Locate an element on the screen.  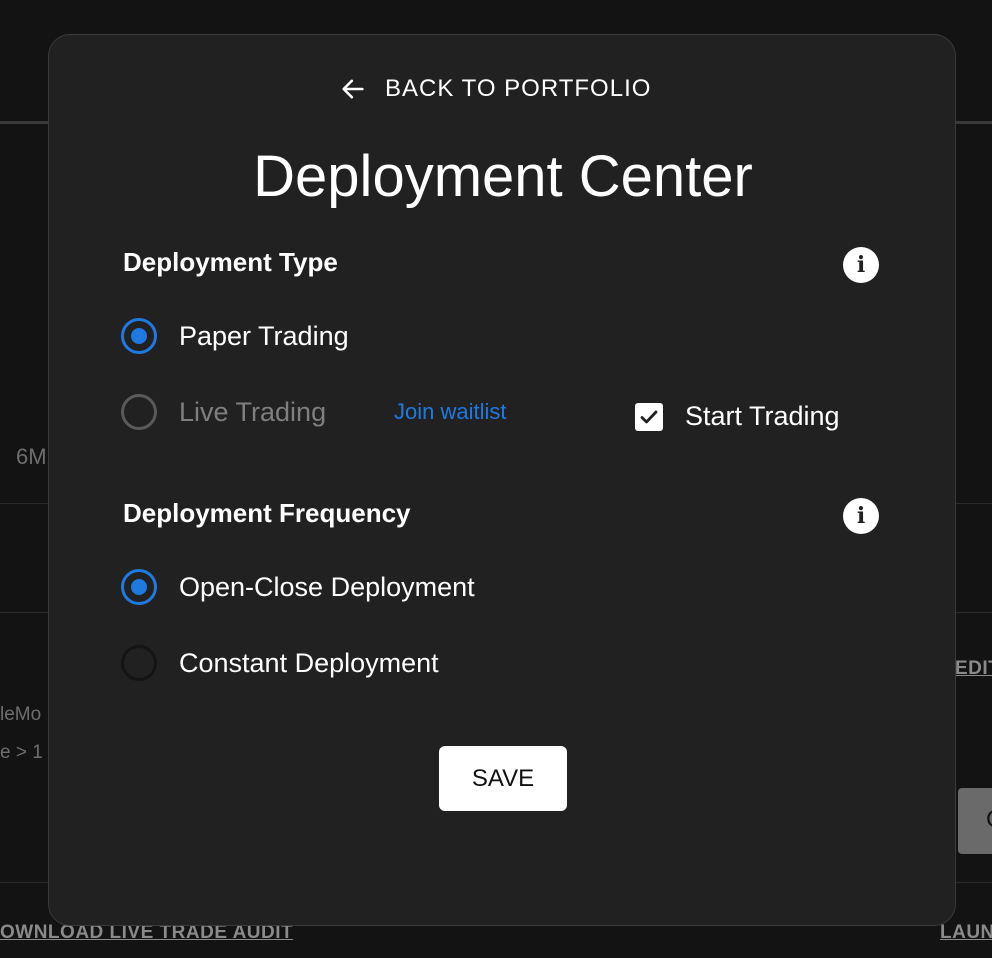
start-trading-checkbox-row: Start Trading is located at coordinates (737, 416).